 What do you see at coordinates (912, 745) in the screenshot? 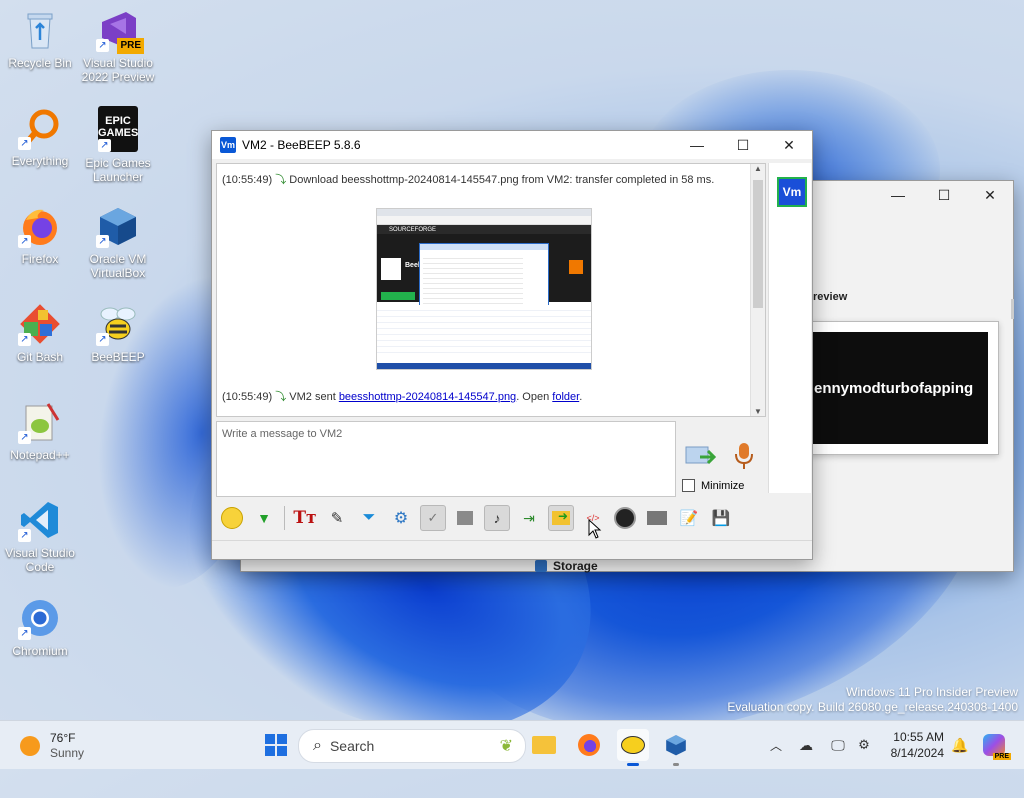
I see `clock: 10:55 AM 8/14/2024` at bounding box center [912, 745].